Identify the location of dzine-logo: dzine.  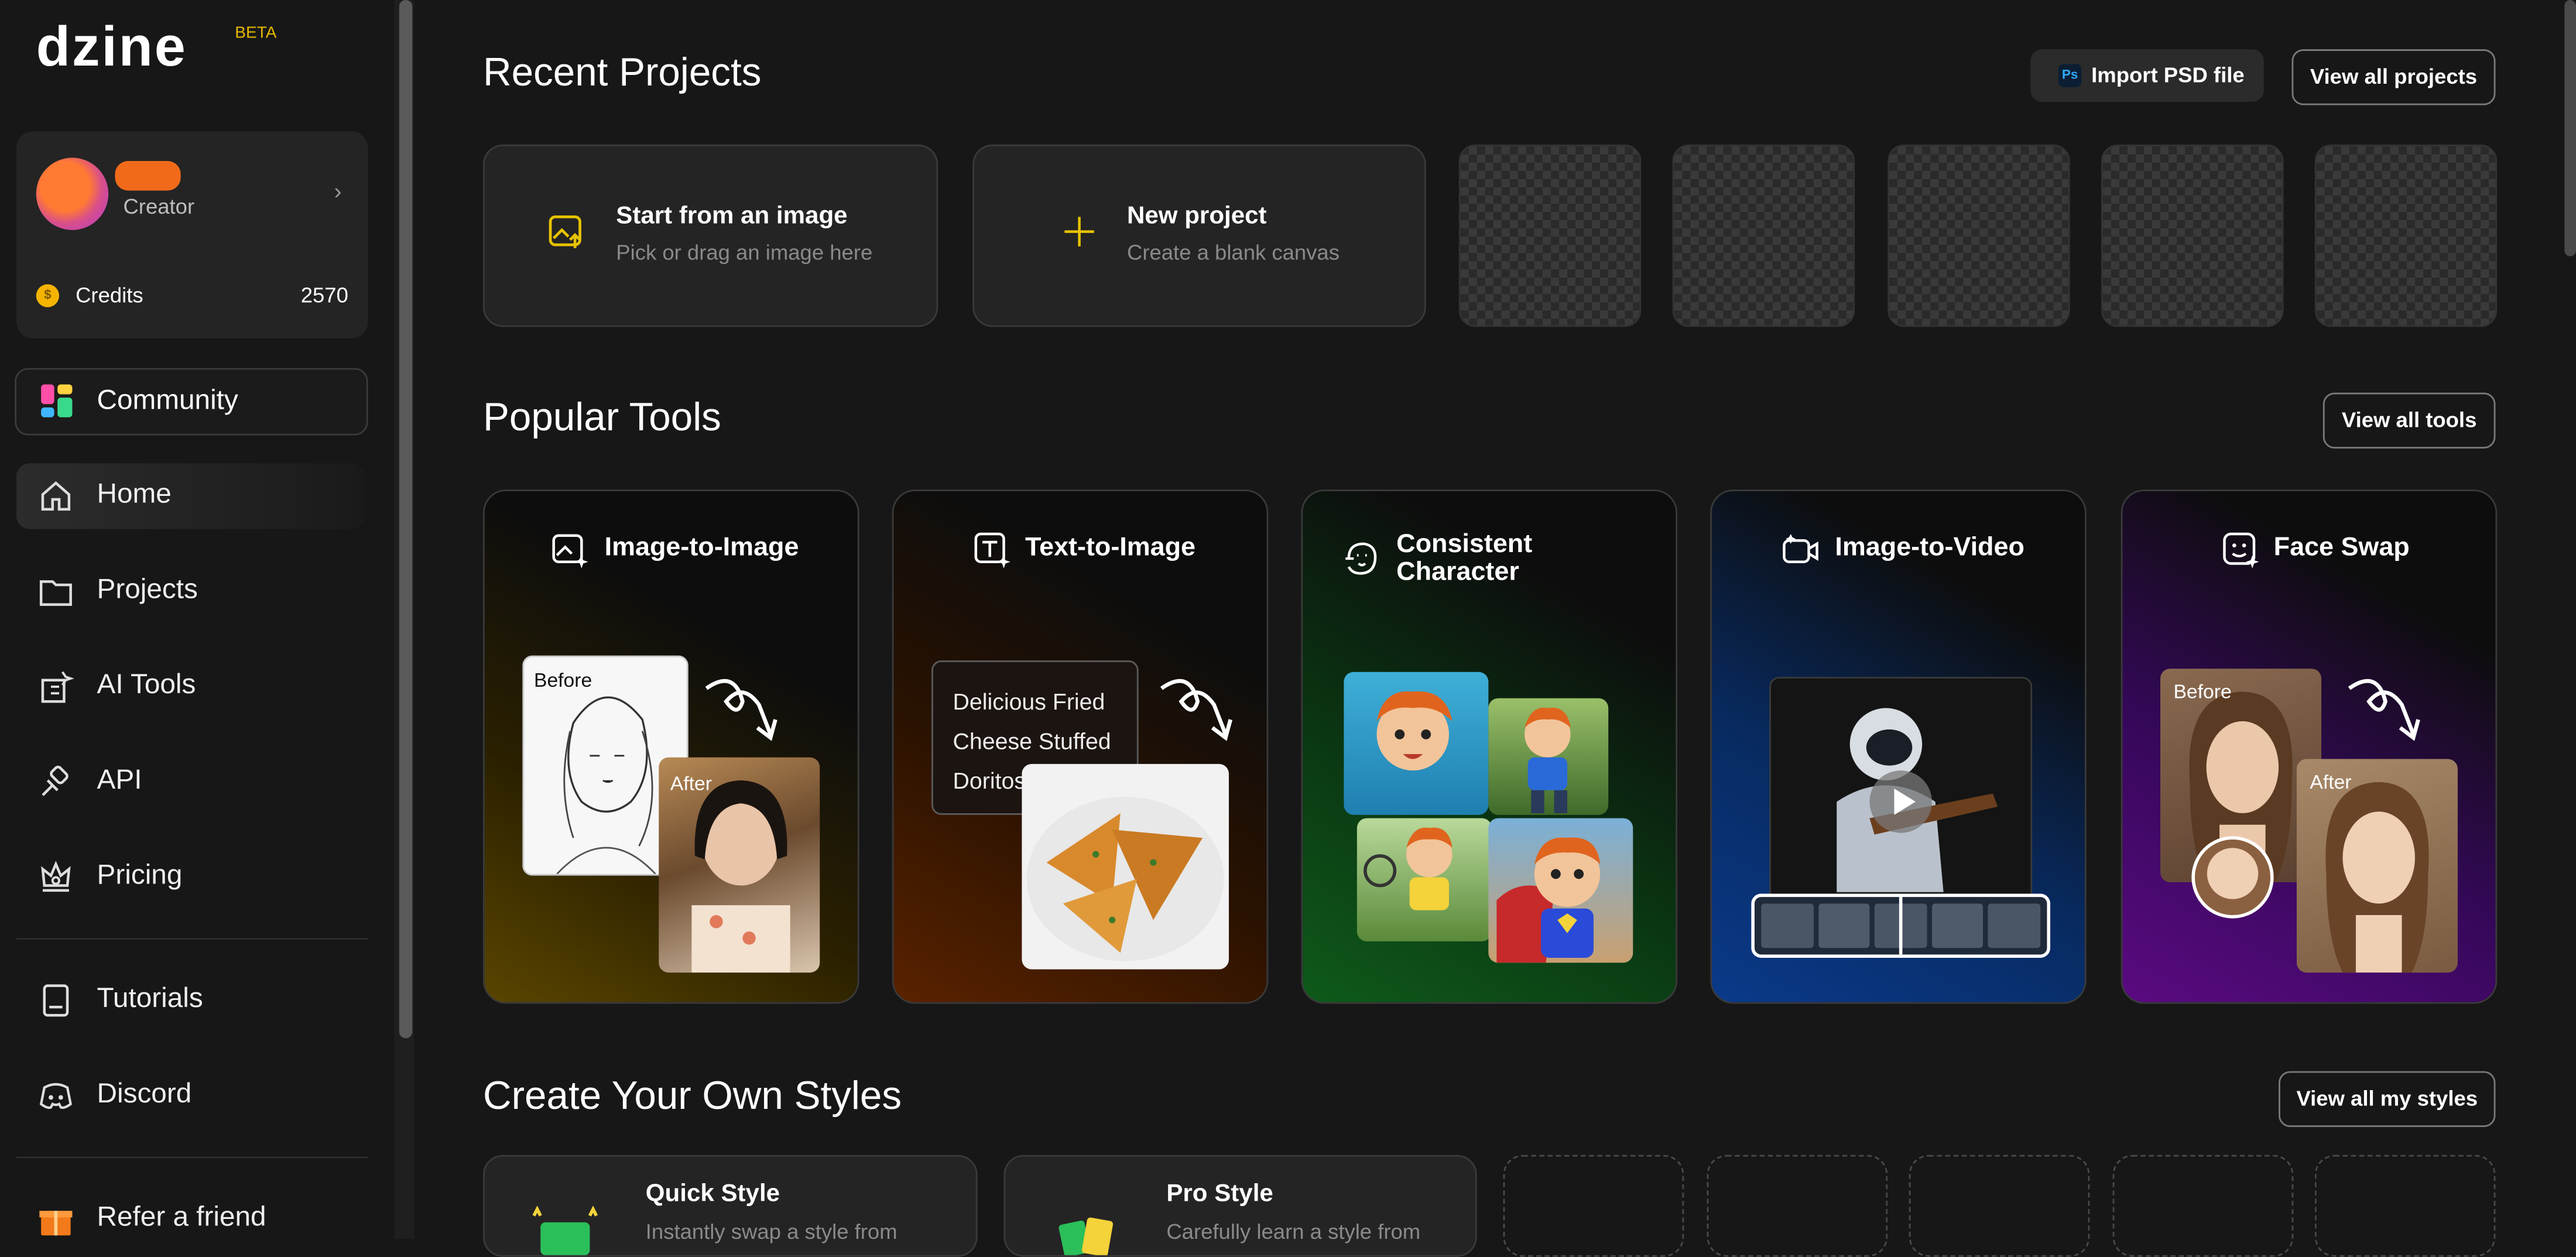
(111, 48).